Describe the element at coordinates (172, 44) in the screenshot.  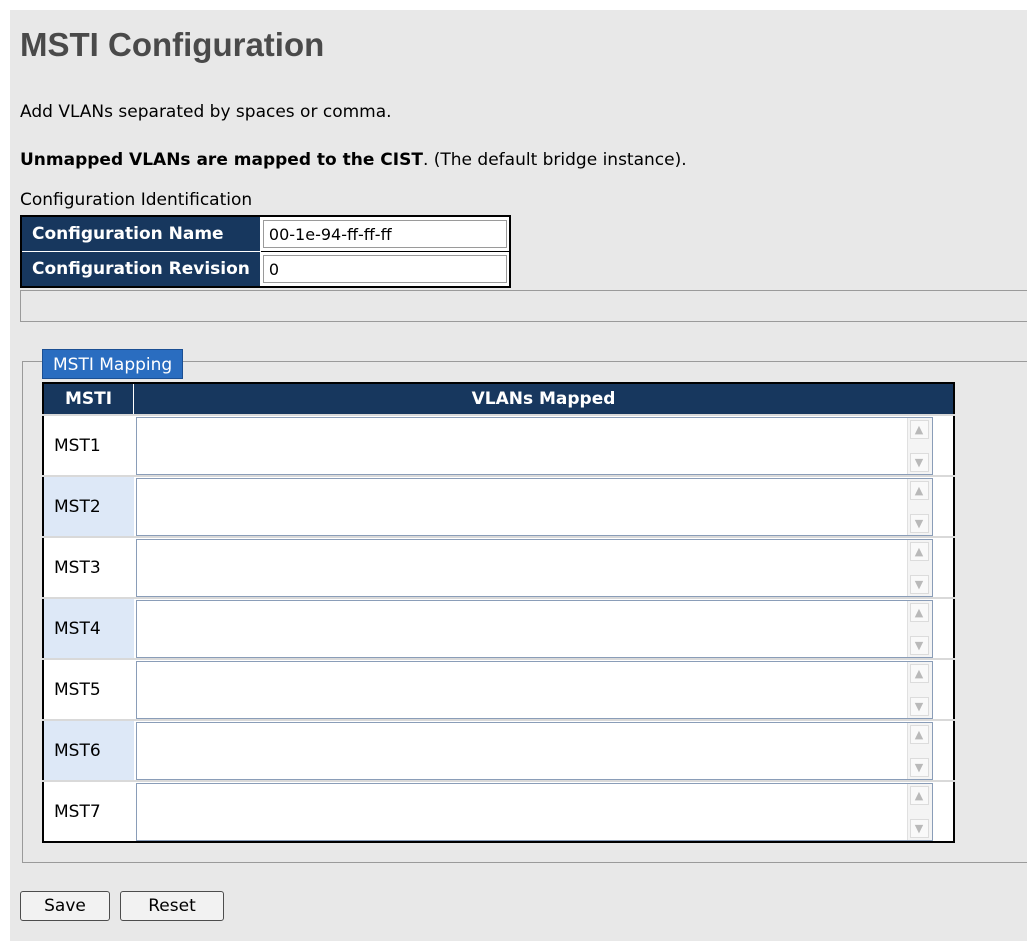
I see `page-title: MSTI Configuration` at that location.